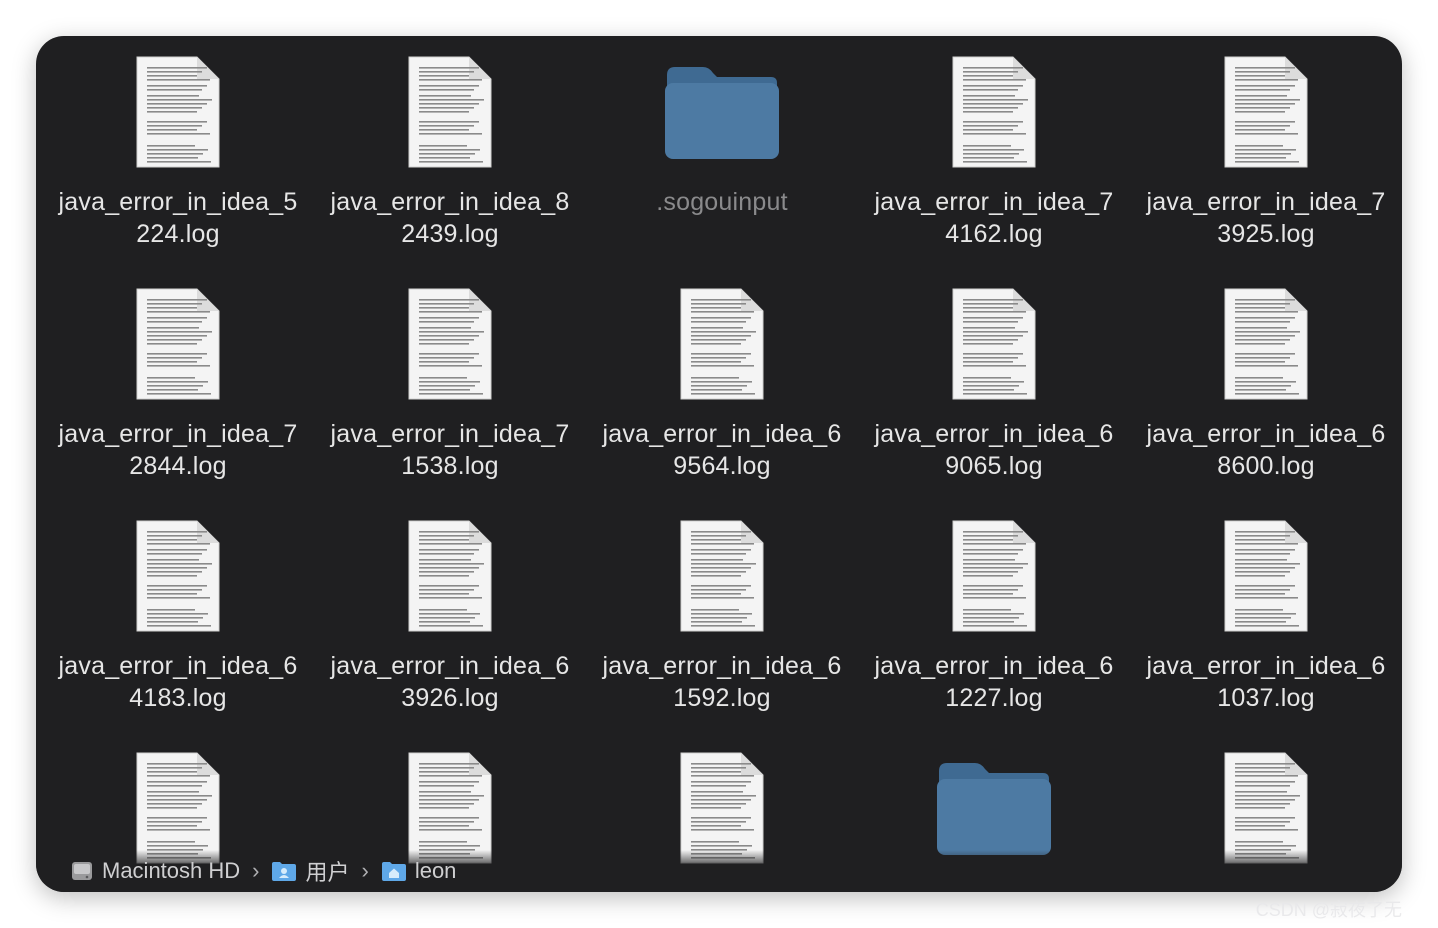 The width and height of the screenshot is (1438, 928). Describe the element at coordinates (178, 218) in the screenshot. I see `item-name: java_error_in_idea_5 224.log` at that location.